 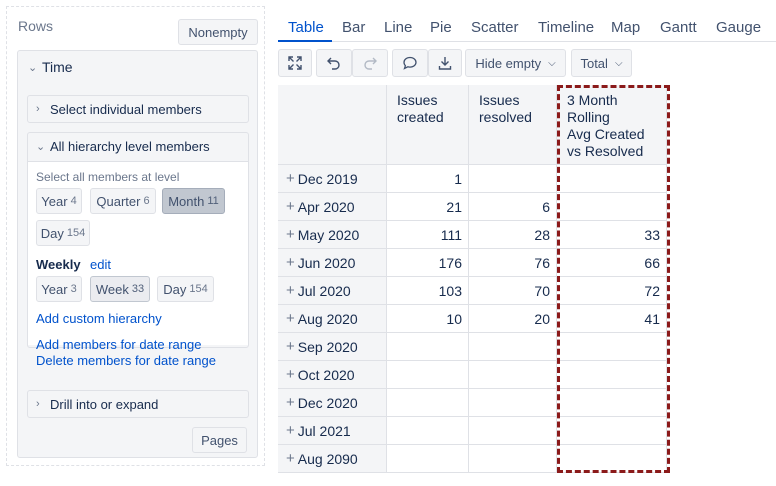 What do you see at coordinates (327, 346) in the screenshot?
I see `row-label: Sep 2020` at bounding box center [327, 346].